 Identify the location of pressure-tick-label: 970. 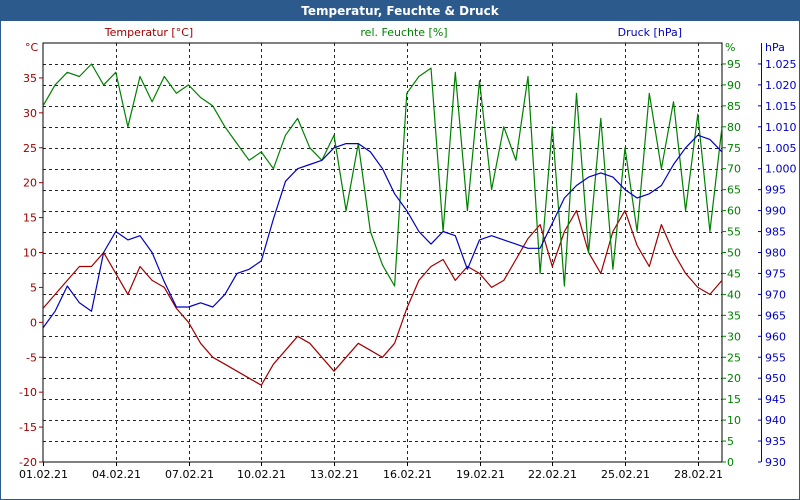
(775, 294).